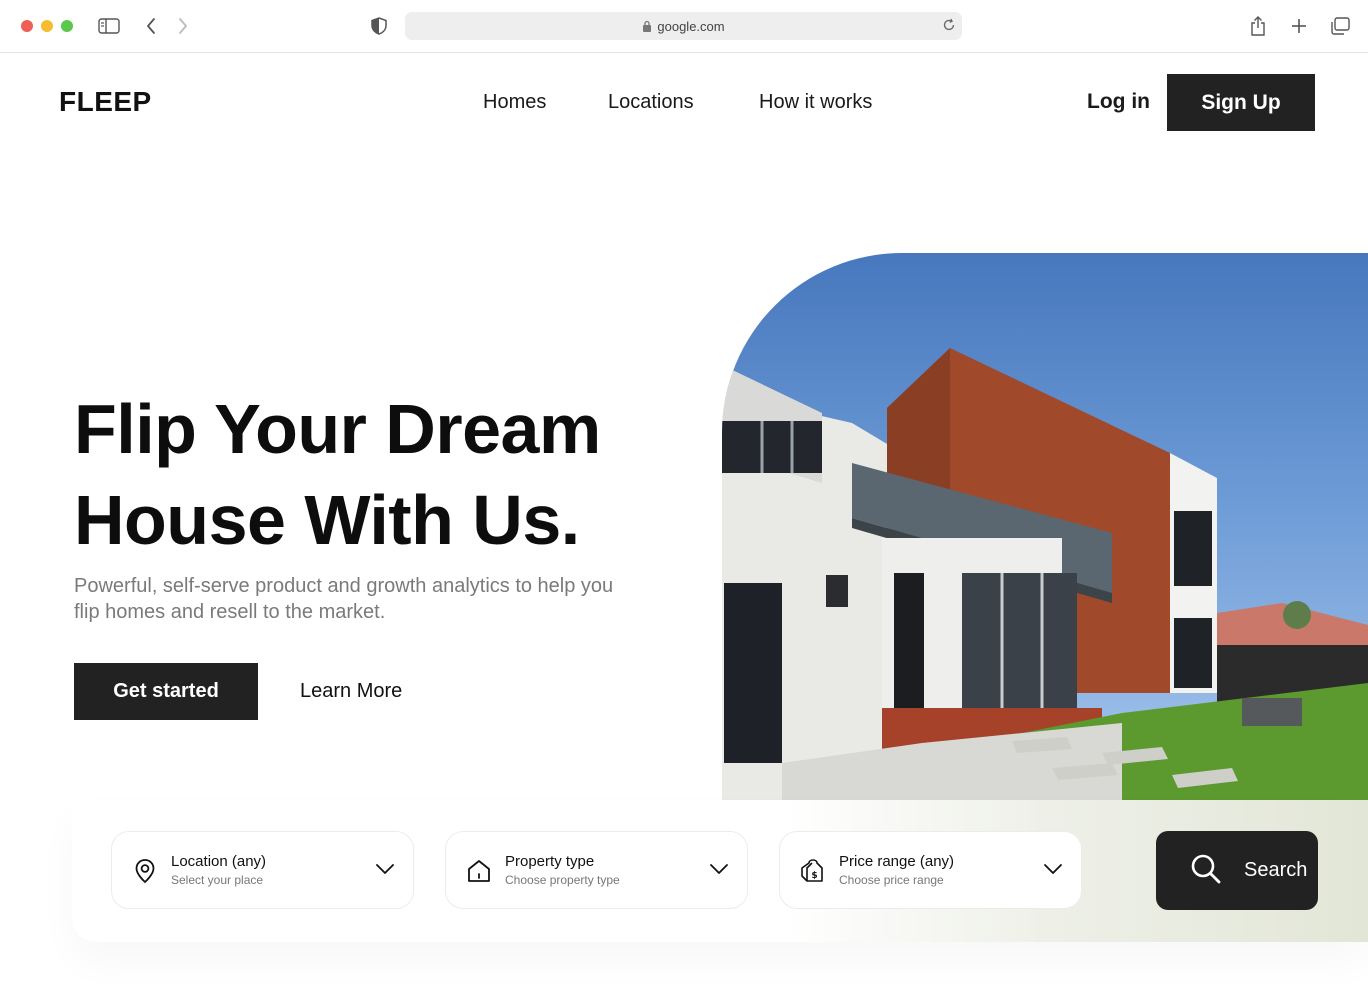  What do you see at coordinates (105, 102) in the screenshot?
I see `site-logo: FLEEP` at bounding box center [105, 102].